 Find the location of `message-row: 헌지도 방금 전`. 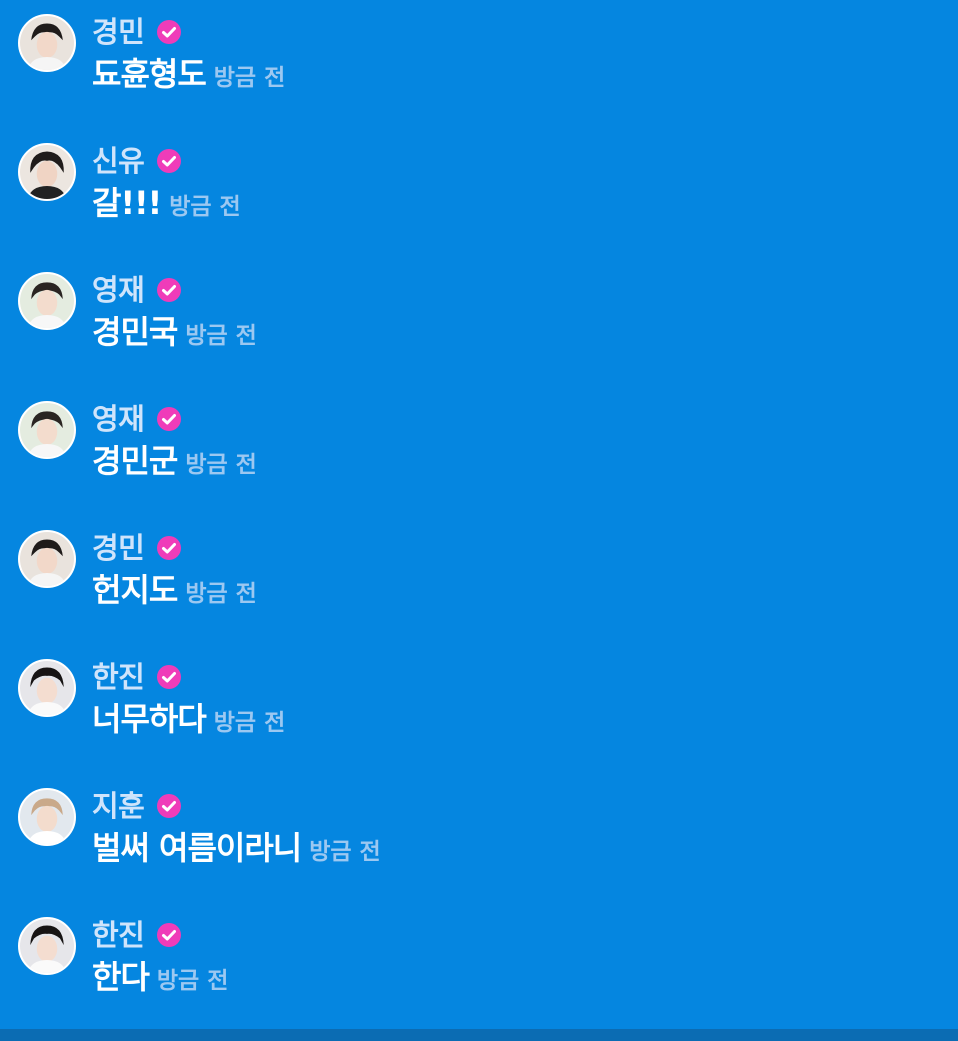

message-row: 헌지도 방금 전 is located at coordinates (174, 596).